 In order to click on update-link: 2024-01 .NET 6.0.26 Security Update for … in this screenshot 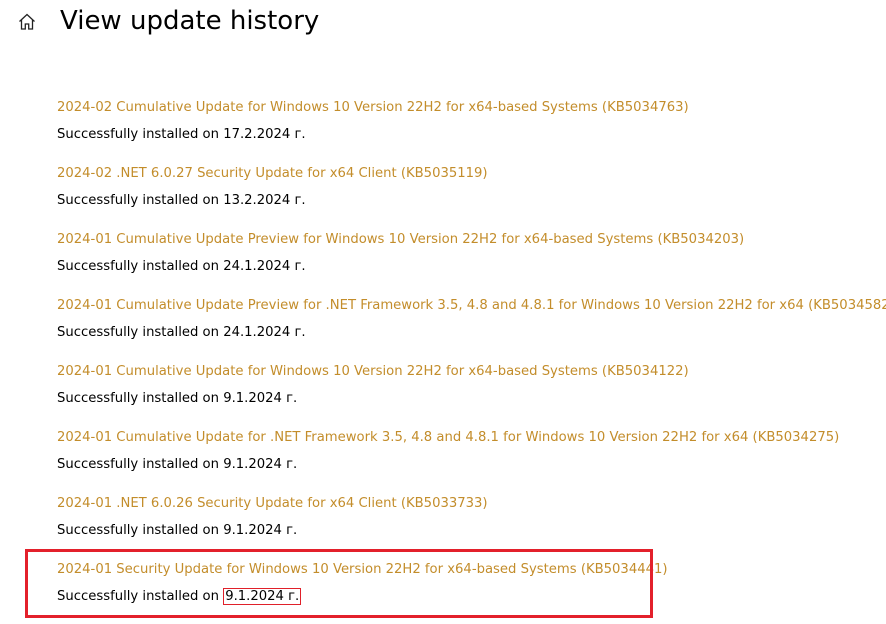, I will do `click(272, 504)`.